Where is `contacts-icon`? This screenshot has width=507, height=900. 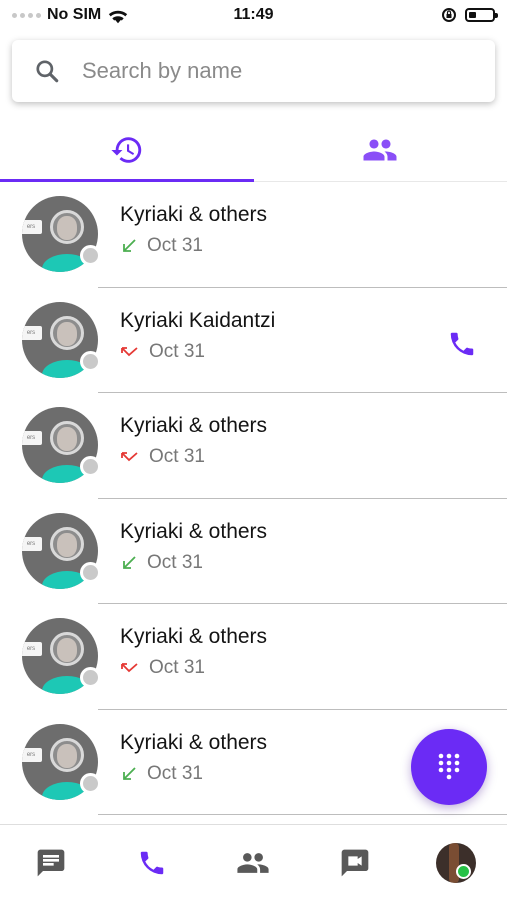
contacts-icon is located at coordinates (380, 149).